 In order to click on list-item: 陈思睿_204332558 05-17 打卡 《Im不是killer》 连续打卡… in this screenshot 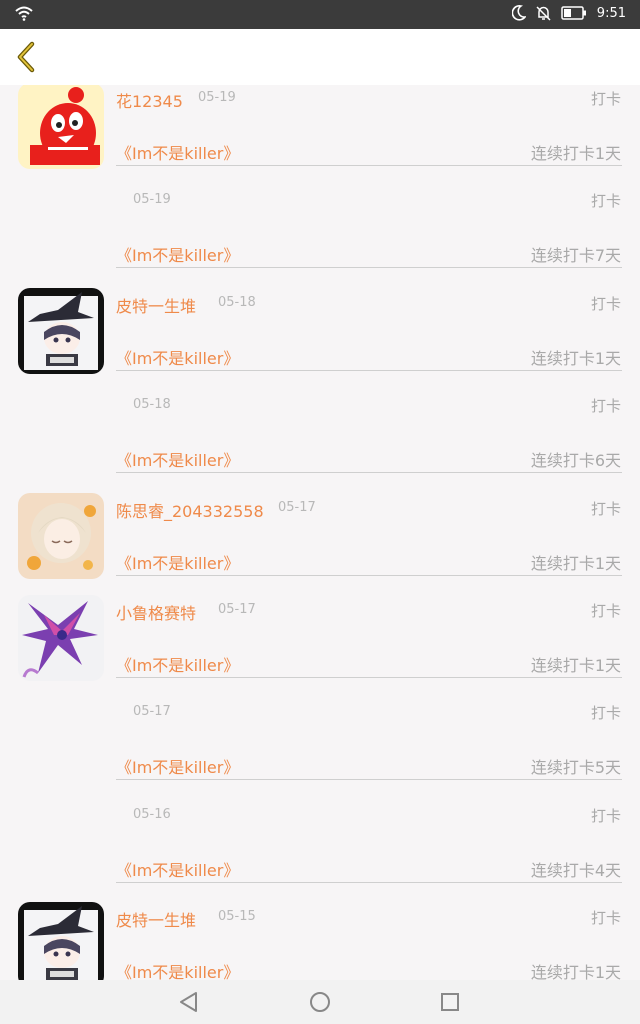, I will do `click(320, 545)`.